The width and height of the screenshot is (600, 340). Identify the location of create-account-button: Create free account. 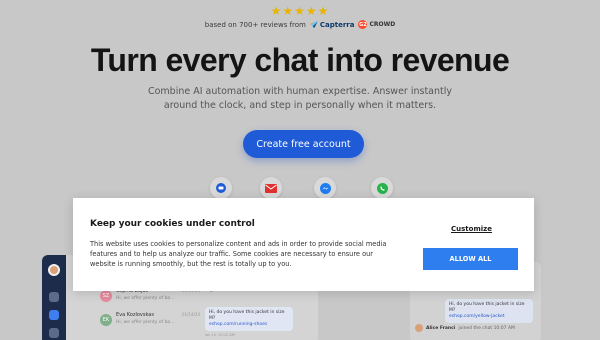
(303, 144).